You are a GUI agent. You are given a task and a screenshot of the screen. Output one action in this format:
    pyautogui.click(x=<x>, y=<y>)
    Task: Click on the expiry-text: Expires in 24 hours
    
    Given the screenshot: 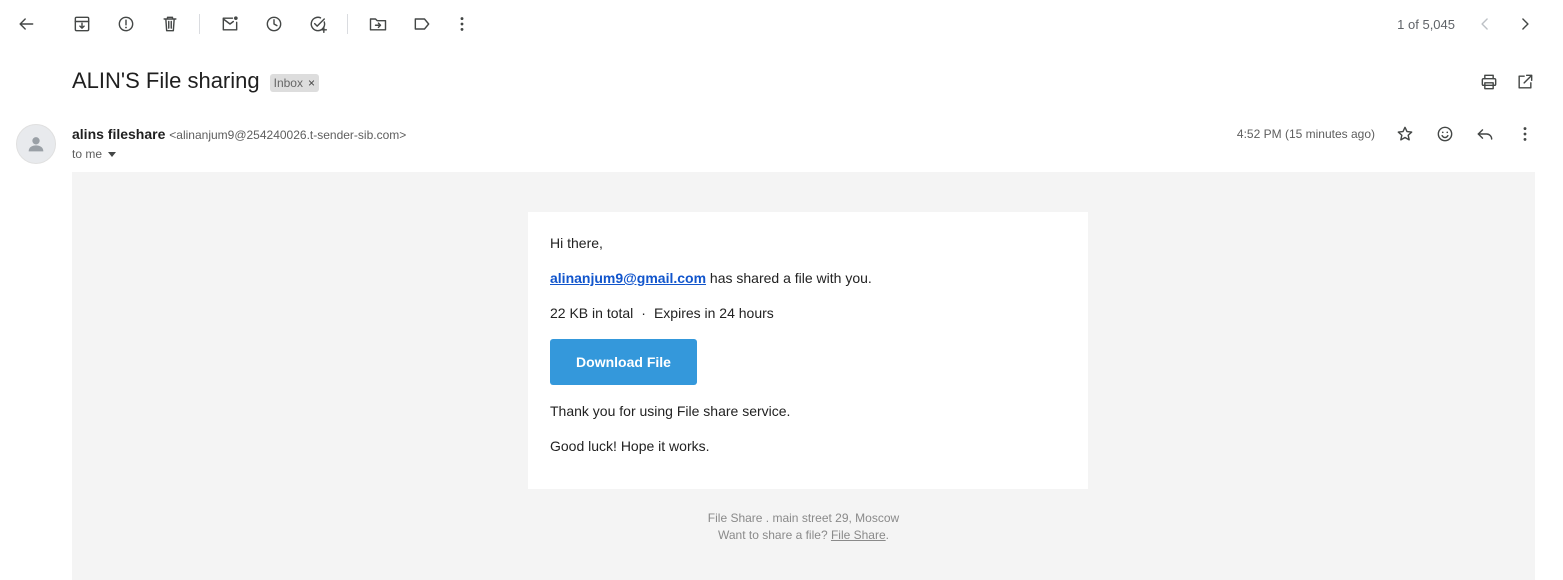 What is the action you would take?
    pyautogui.click(x=713, y=313)
    